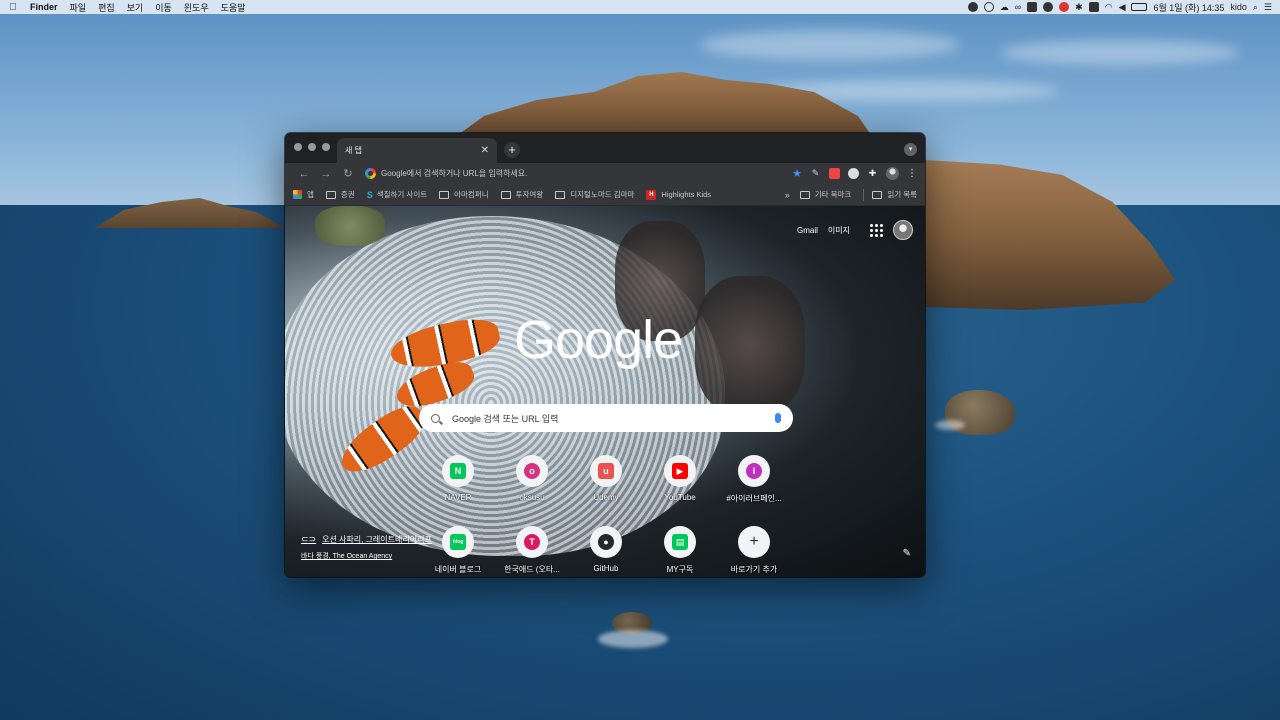 This screenshot has width=1280, height=720. I want to click on tray-glasses-icon: ∞, so click(1018, 7).